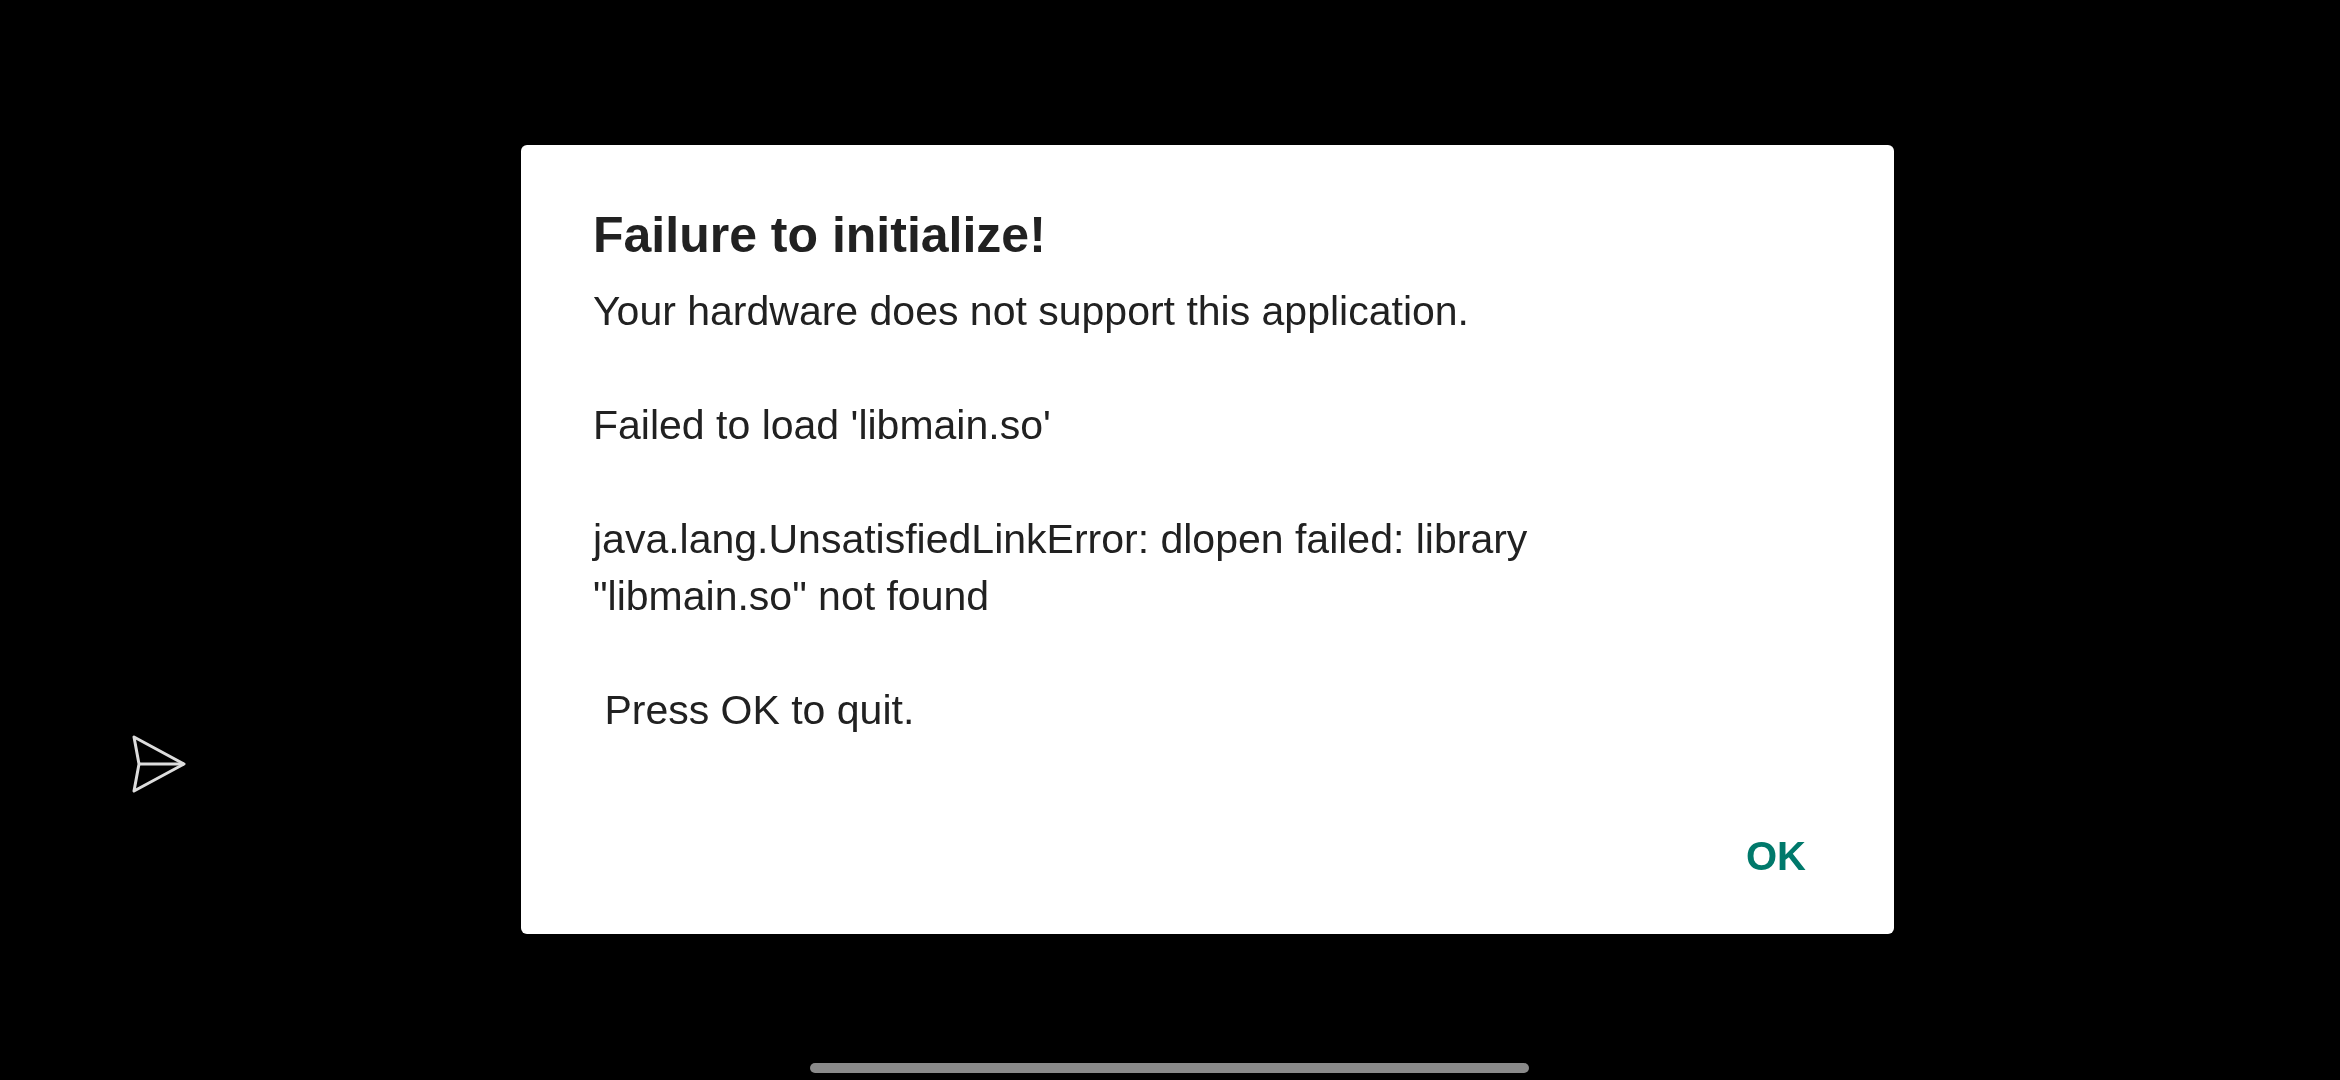 The height and width of the screenshot is (1080, 2340). I want to click on send-icon, so click(159, 764).